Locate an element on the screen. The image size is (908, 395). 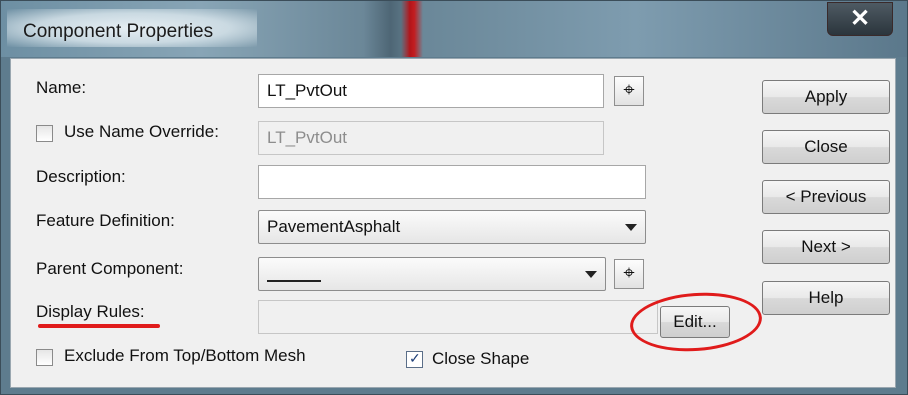
display-rules-input is located at coordinates (458, 317).